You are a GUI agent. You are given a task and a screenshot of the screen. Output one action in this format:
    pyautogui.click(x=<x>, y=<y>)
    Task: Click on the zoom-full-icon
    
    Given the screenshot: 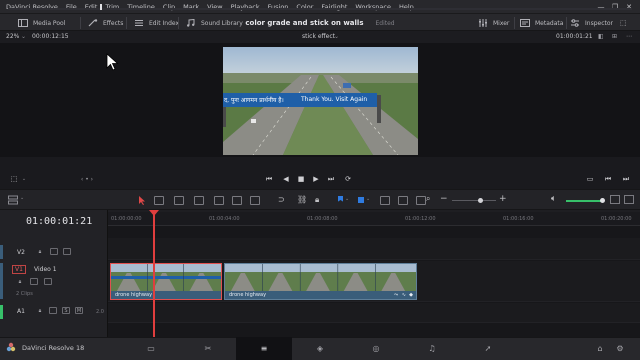 What is the action you would take?
    pyautogui.click(x=385, y=200)
    